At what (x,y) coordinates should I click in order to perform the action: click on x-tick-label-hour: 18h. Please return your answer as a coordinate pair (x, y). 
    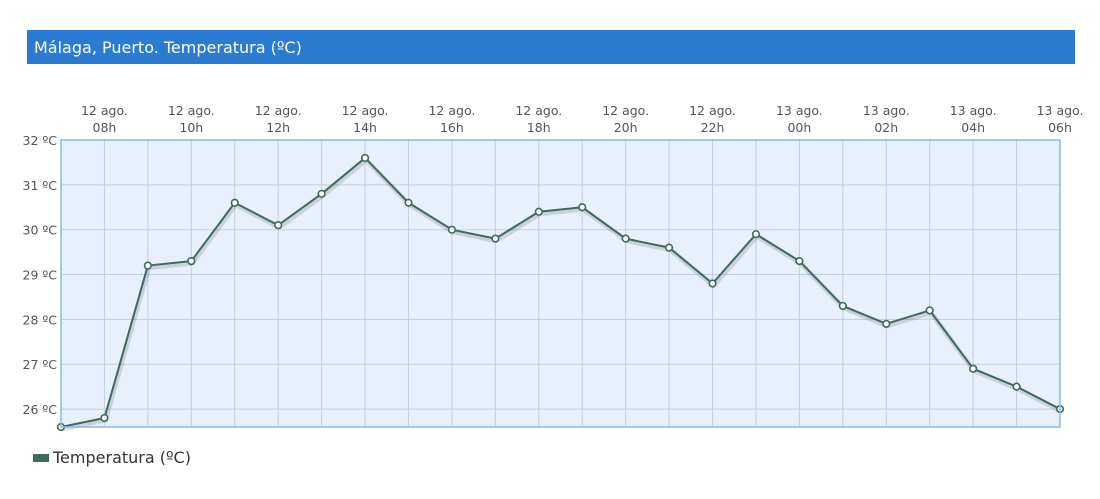
    Looking at the image, I should click on (539, 127).